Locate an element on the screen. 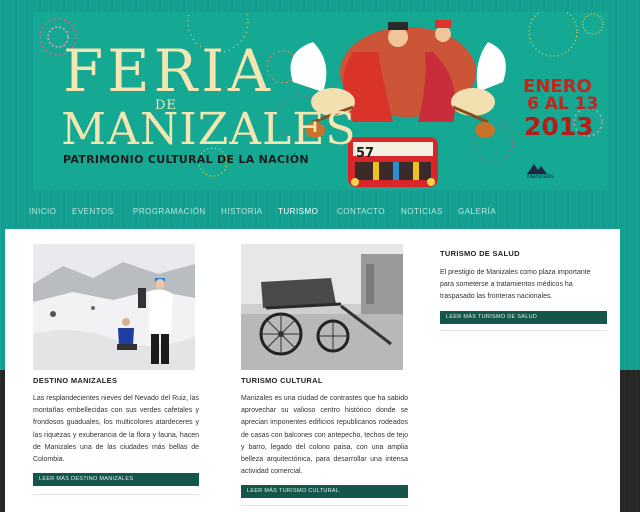 The height and width of the screenshot is (512, 640). nav-item-inicio: INICIO is located at coordinates (42, 211).